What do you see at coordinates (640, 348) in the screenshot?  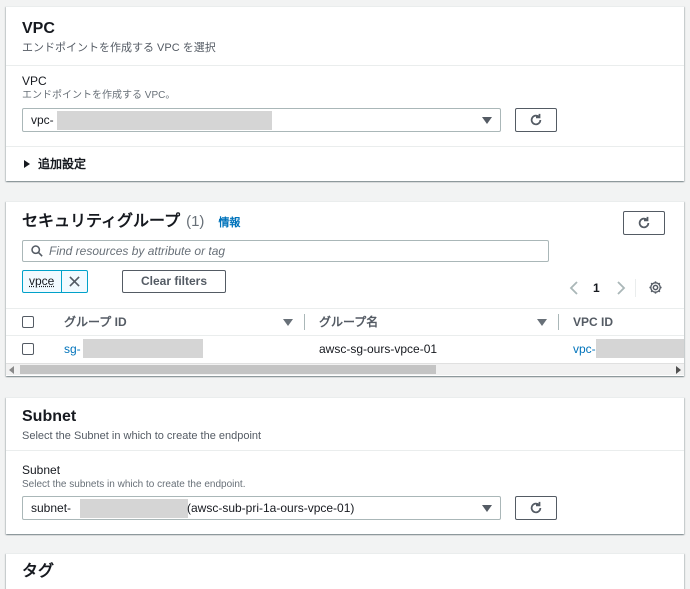 I see `row-vpc-id-redacted` at bounding box center [640, 348].